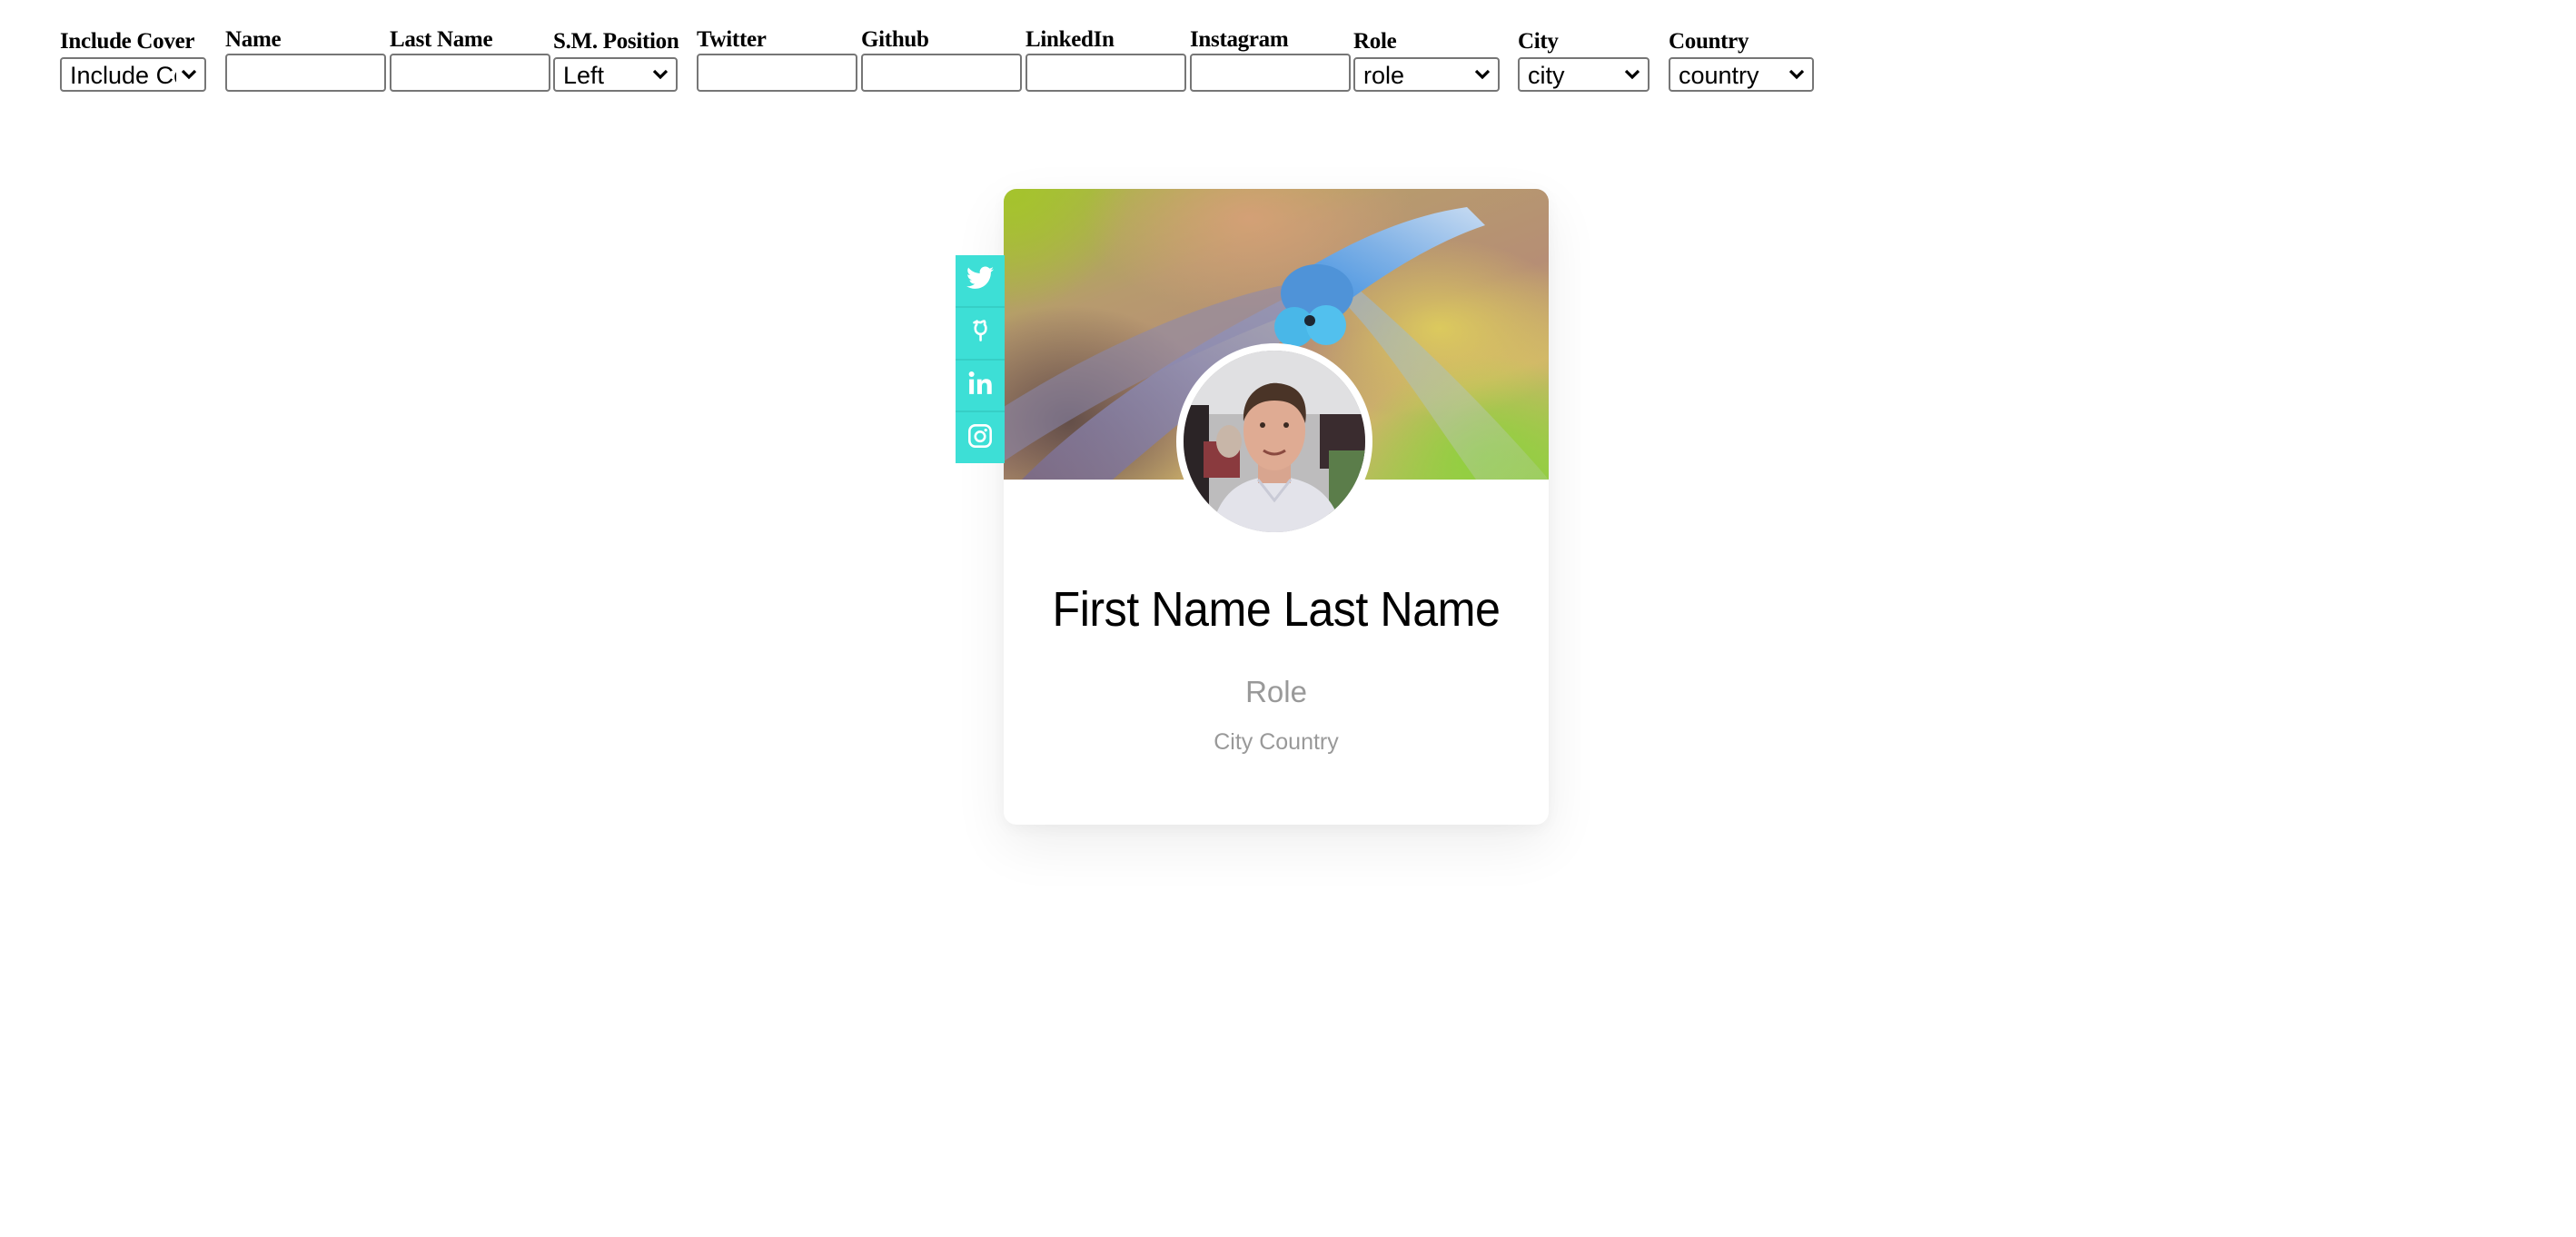 The image size is (2576, 1237). Describe the element at coordinates (127, 41) in the screenshot. I see `include-cover-label: Include Cover` at that location.